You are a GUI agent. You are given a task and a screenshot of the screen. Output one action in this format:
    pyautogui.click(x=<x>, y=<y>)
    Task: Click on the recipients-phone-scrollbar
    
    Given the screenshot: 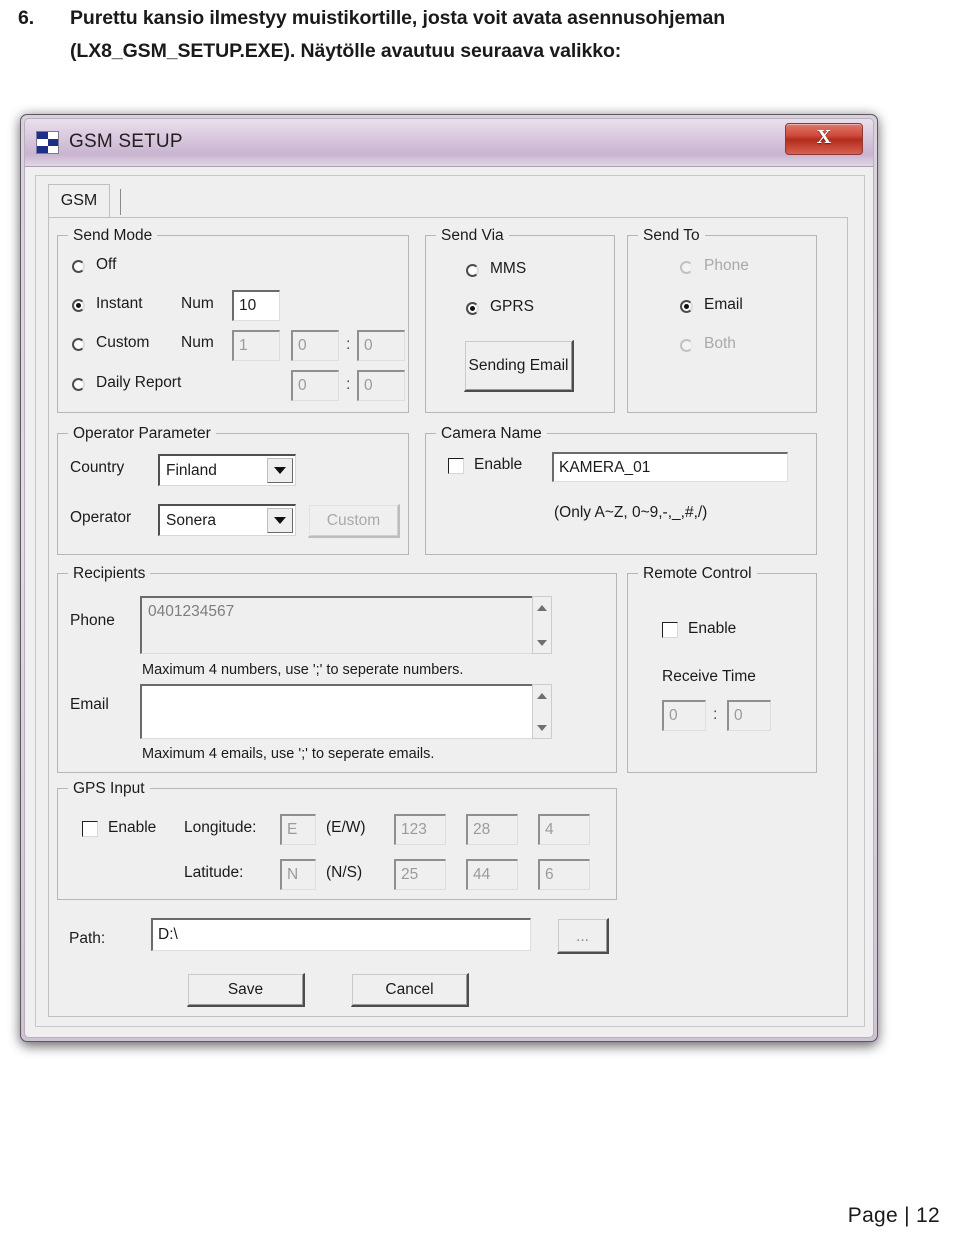 What is the action you would take?
    pyautogui.click(x=542, y=625)
    